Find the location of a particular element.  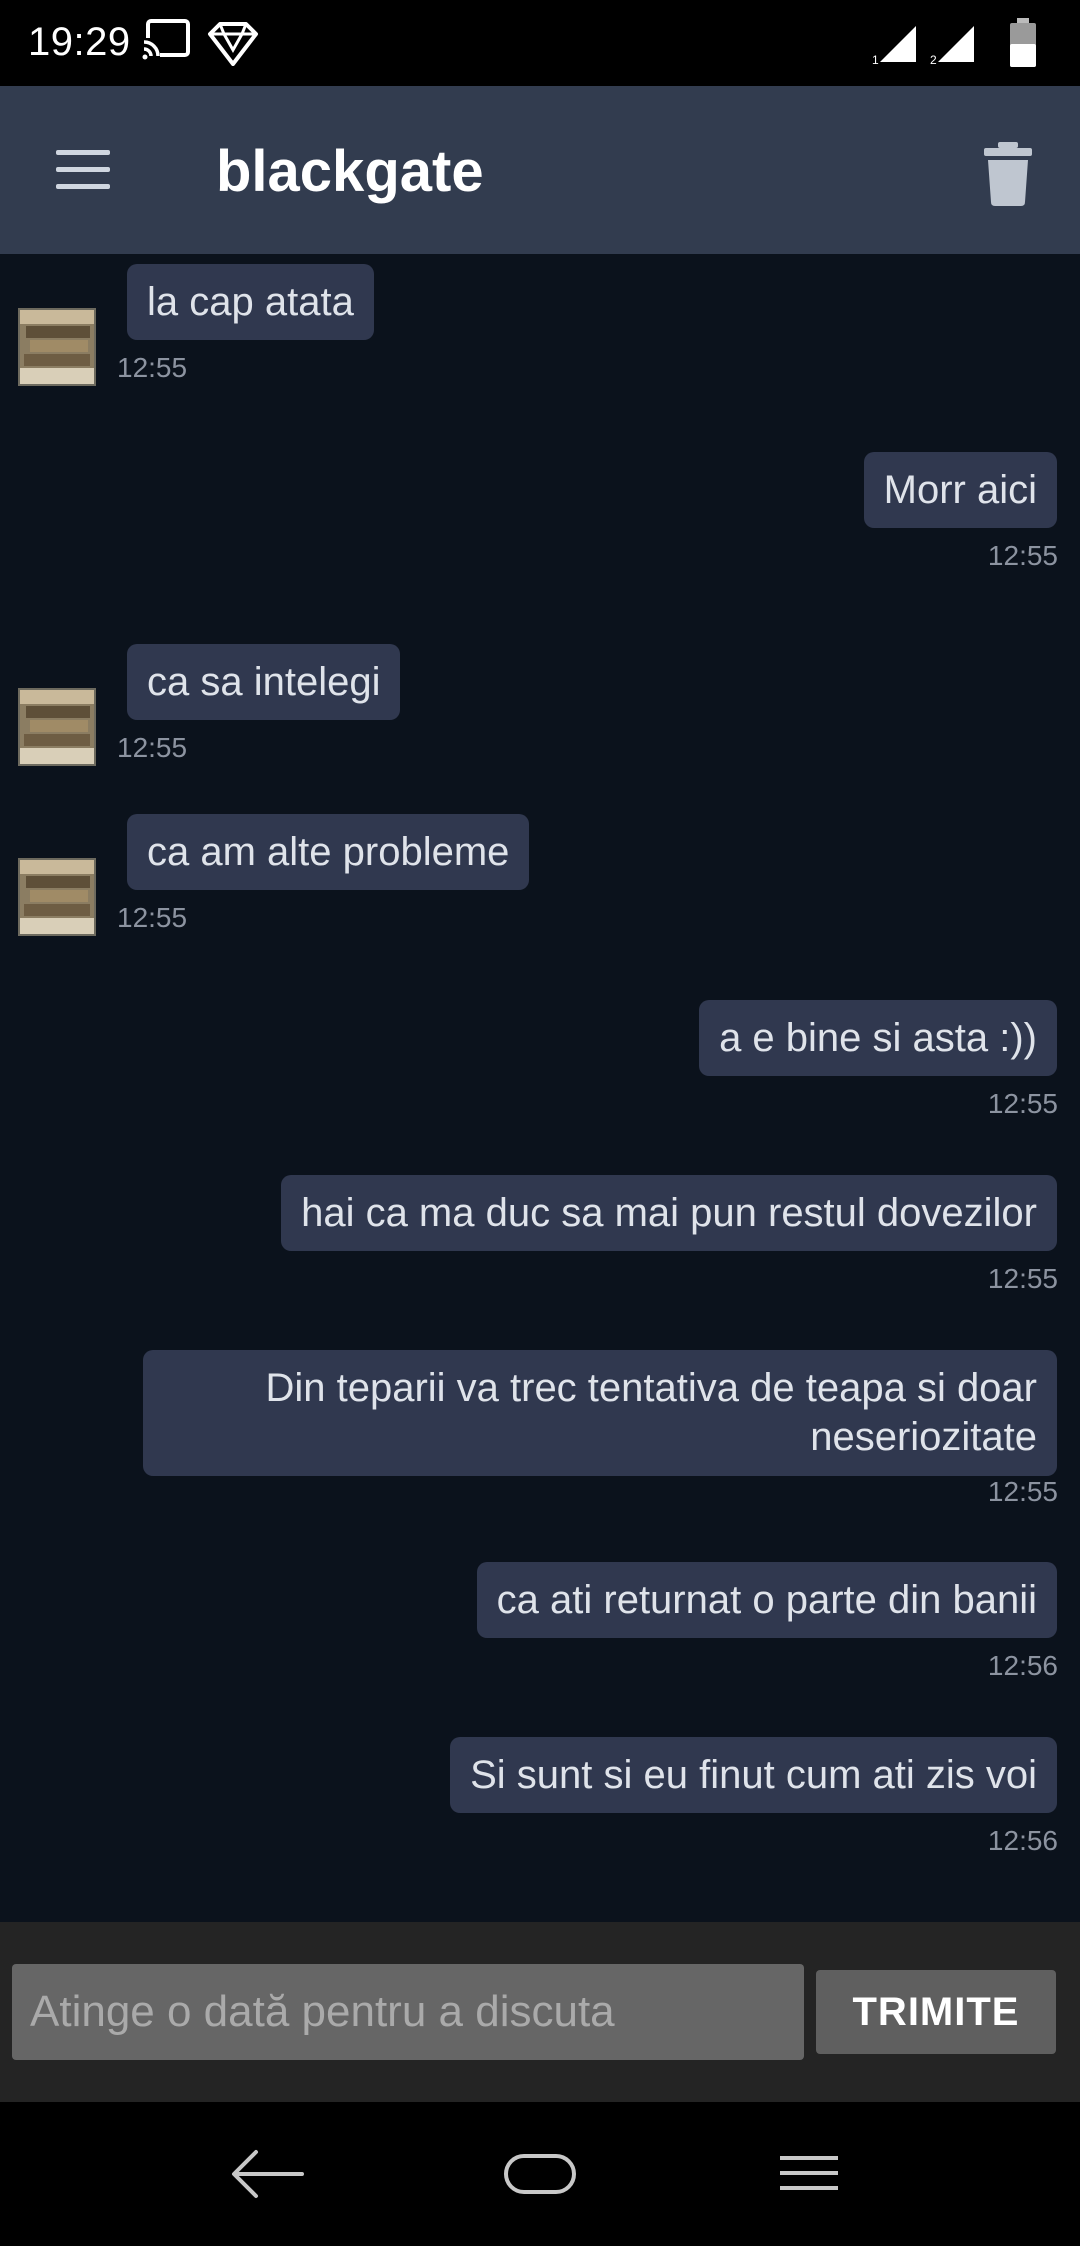

home-icon is located at coordinates (540, 2174).